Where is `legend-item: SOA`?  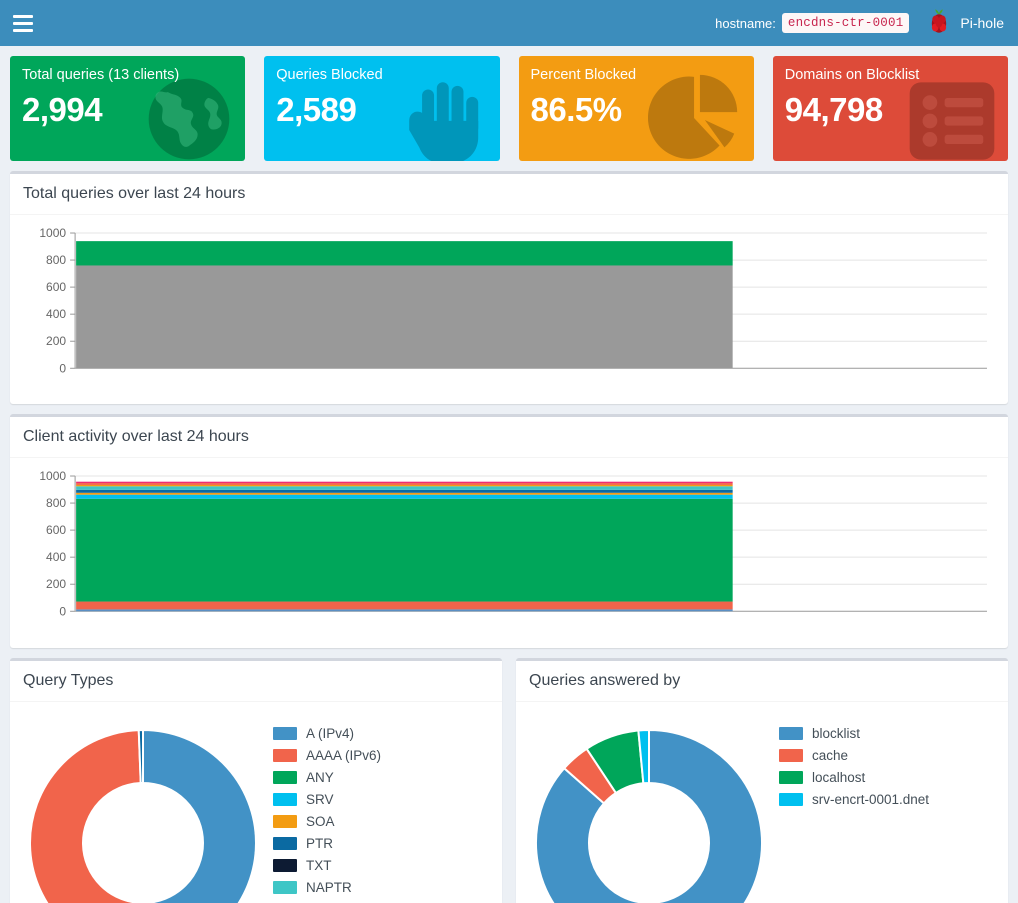 legend-item: SOA is located at coordinates (381, 821).